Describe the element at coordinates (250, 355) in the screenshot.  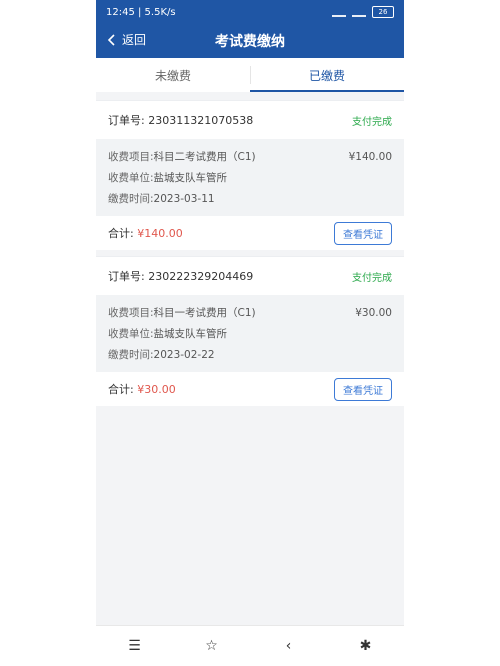
I see `pay-time-row: 缴费时间:2023-02-22` at that location.